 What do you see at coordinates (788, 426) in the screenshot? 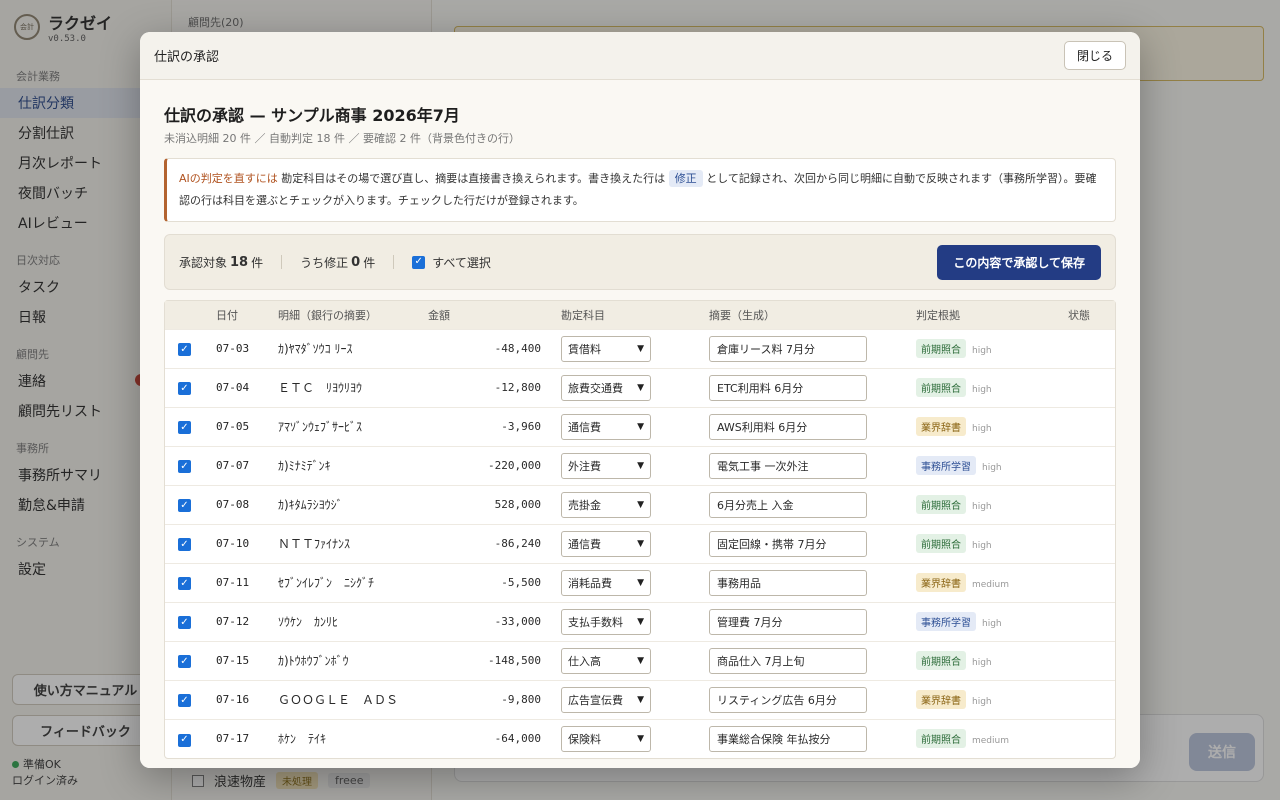
I see `memo-input: AWS利用料 6月分` at bounding box center [788, 426].